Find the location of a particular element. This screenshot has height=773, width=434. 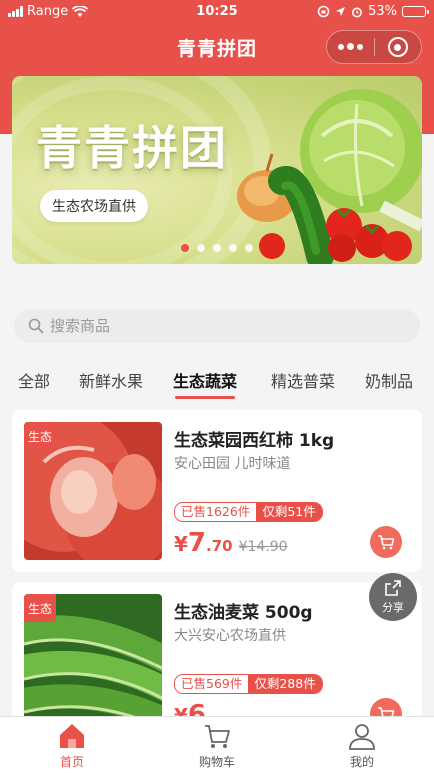

search-input is located at coordinates (200, 326).